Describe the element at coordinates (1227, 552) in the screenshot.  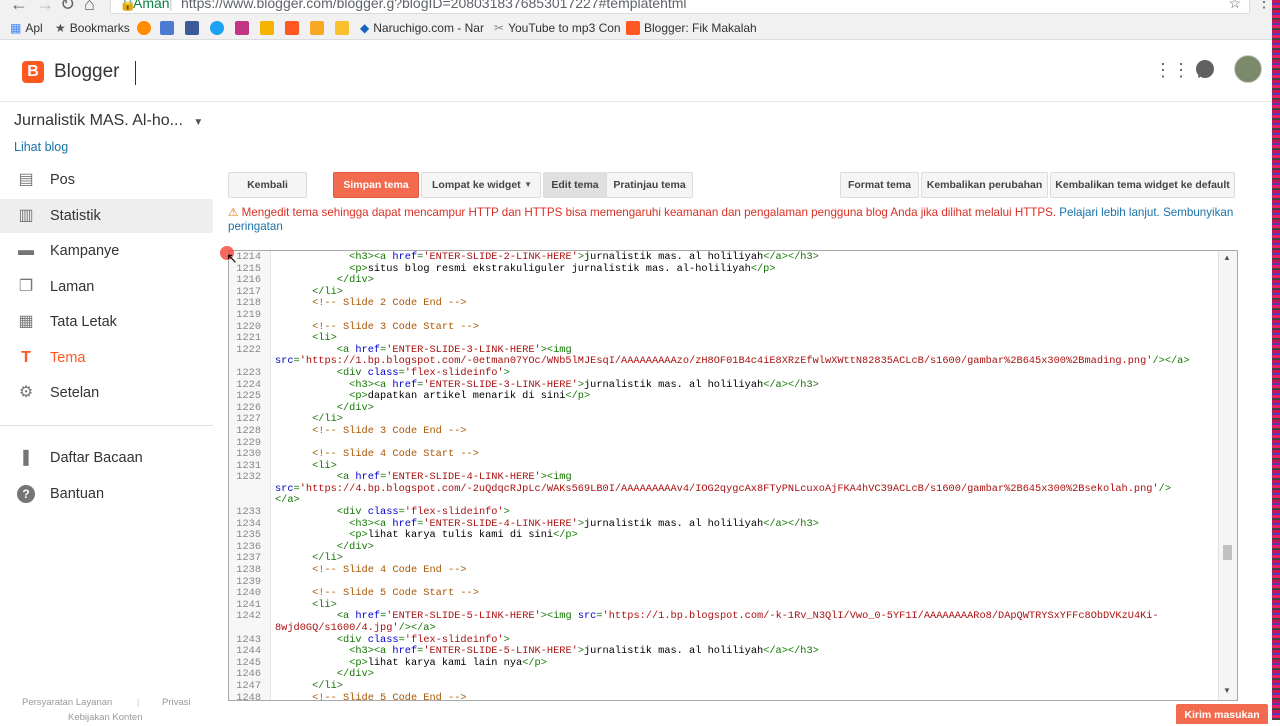
I see `scrollbar-thumb` at that location.